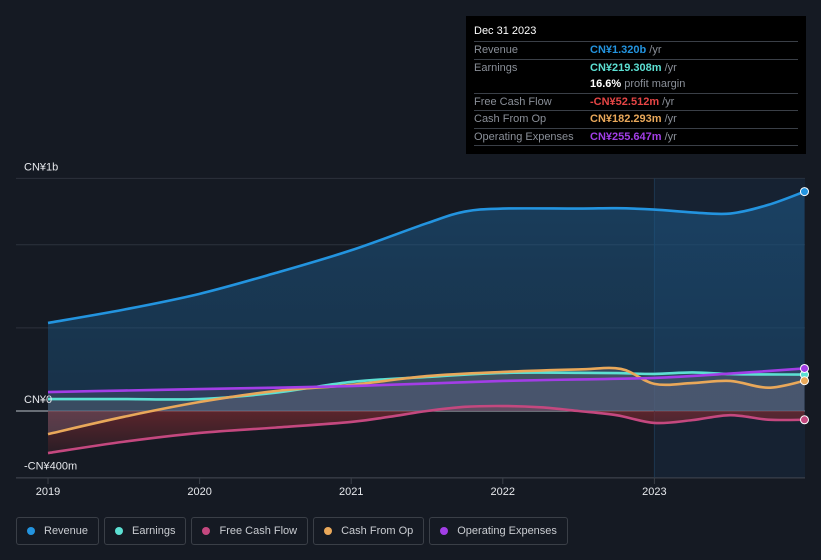 The image size is (821, 560). What do you see at coordinates (510, 119) in the screenshot?
I see `tooltip-row-label: Cash From Op` at bounding box center [510, 119].